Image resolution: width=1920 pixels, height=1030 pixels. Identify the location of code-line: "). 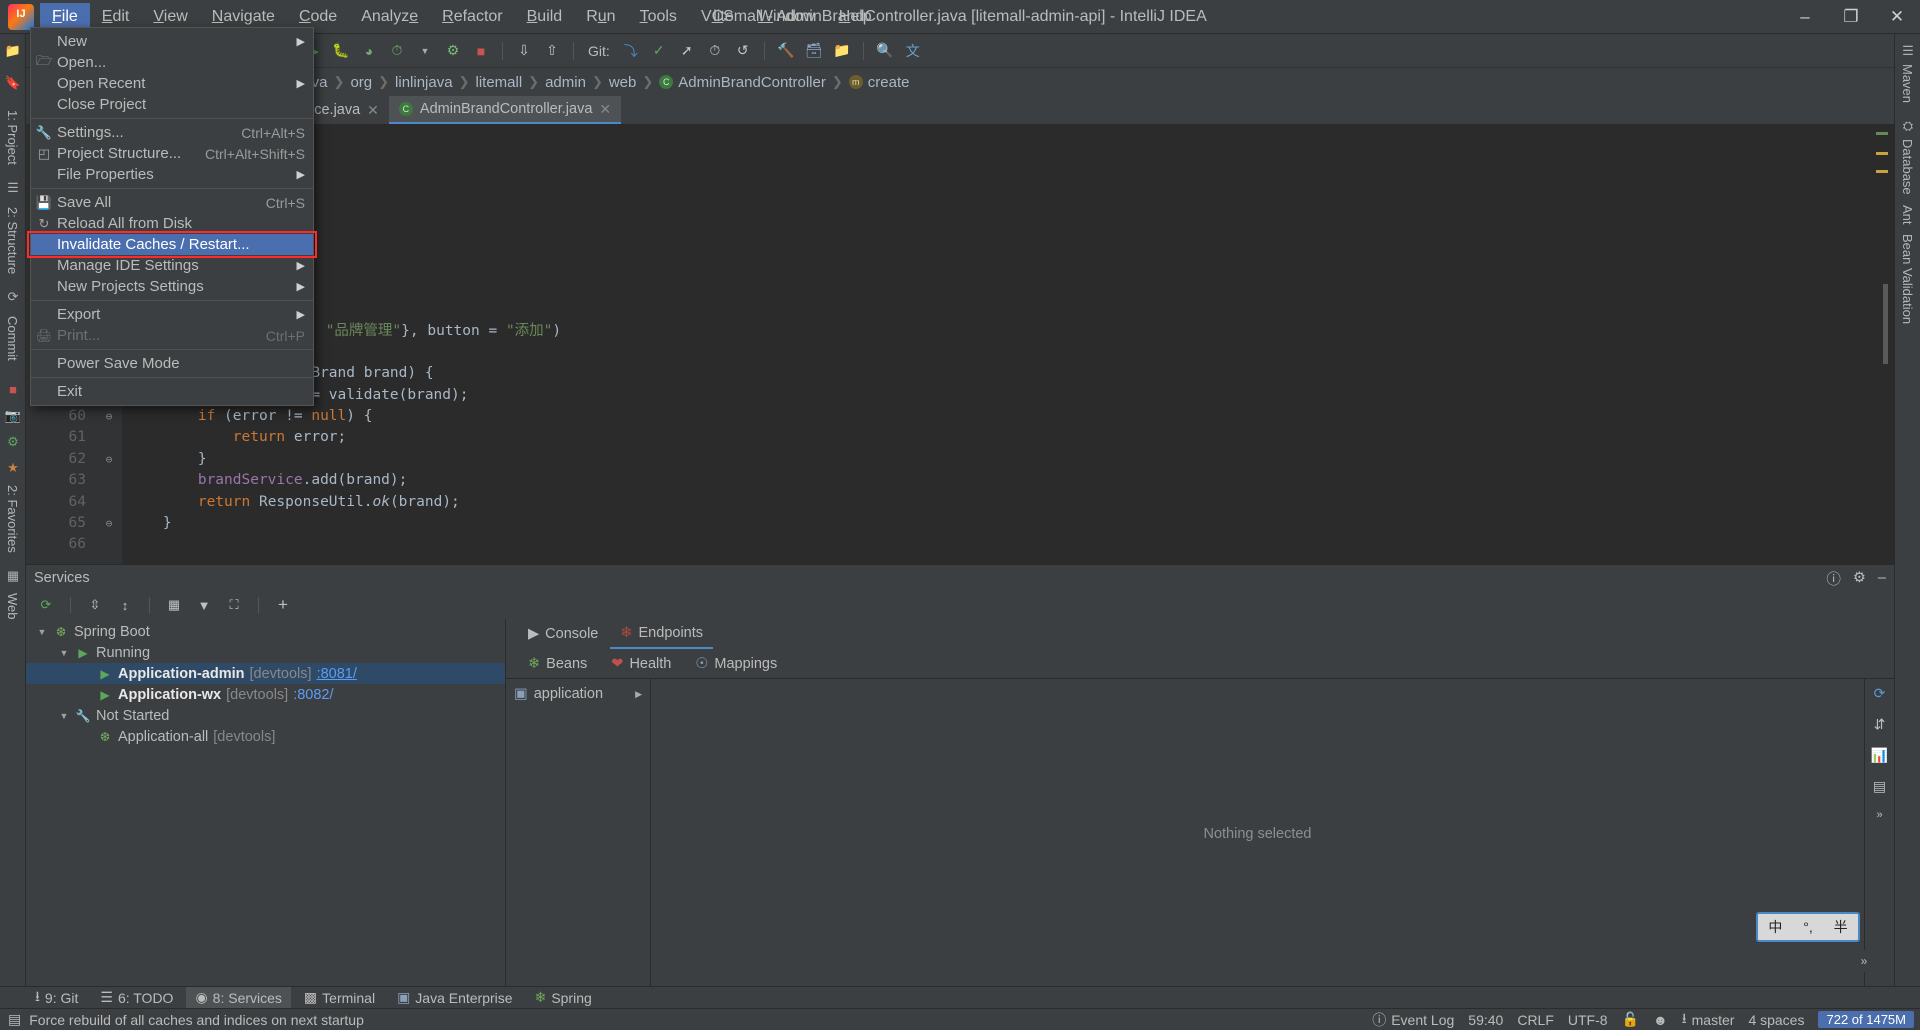
(995, 352).